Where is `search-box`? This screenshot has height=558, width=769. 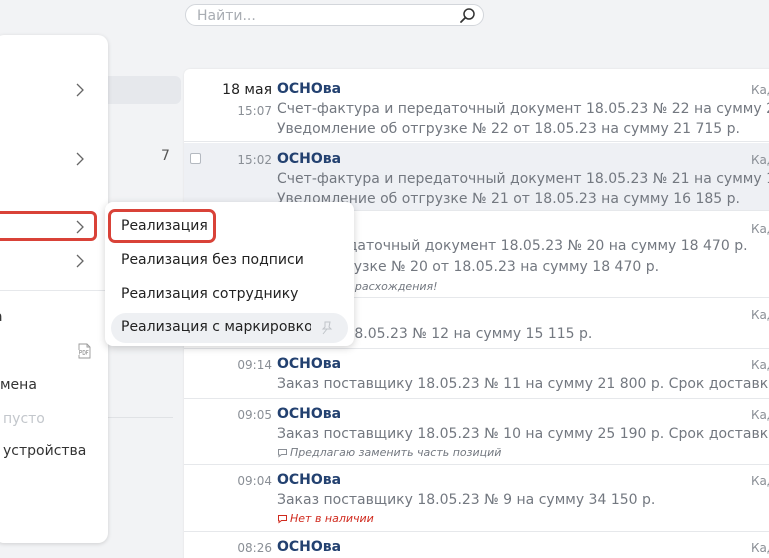
search-box is located at coordinates (334, 15).